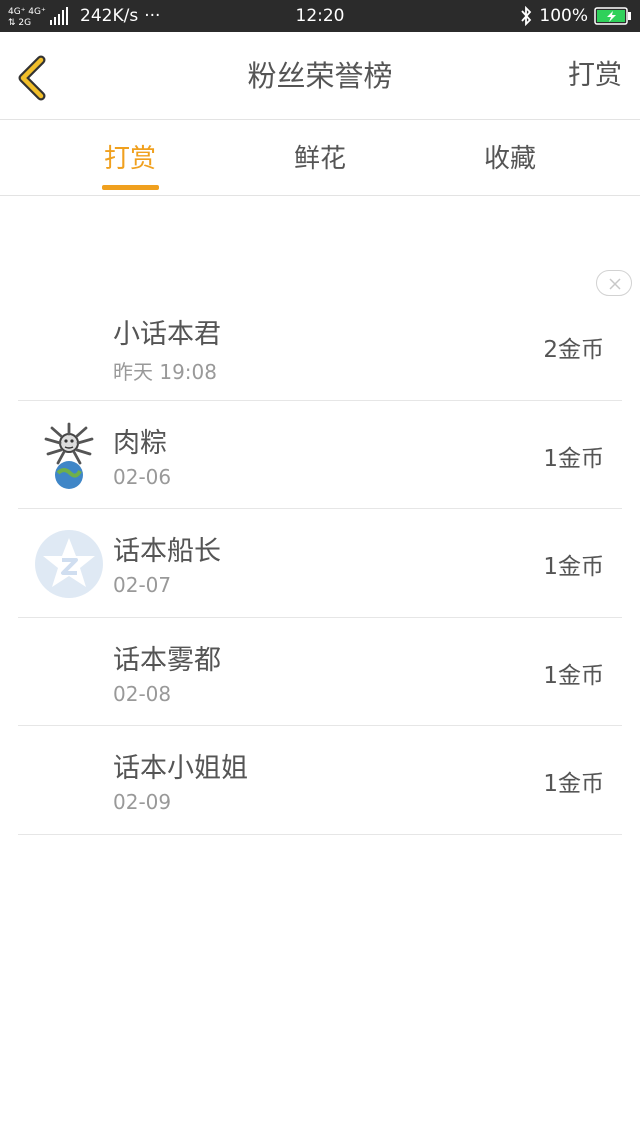 This screenshot has height=1138, width=640. Describe the element at coordinates (615, 284) in the screenshot. I see `close-icon` at that location.